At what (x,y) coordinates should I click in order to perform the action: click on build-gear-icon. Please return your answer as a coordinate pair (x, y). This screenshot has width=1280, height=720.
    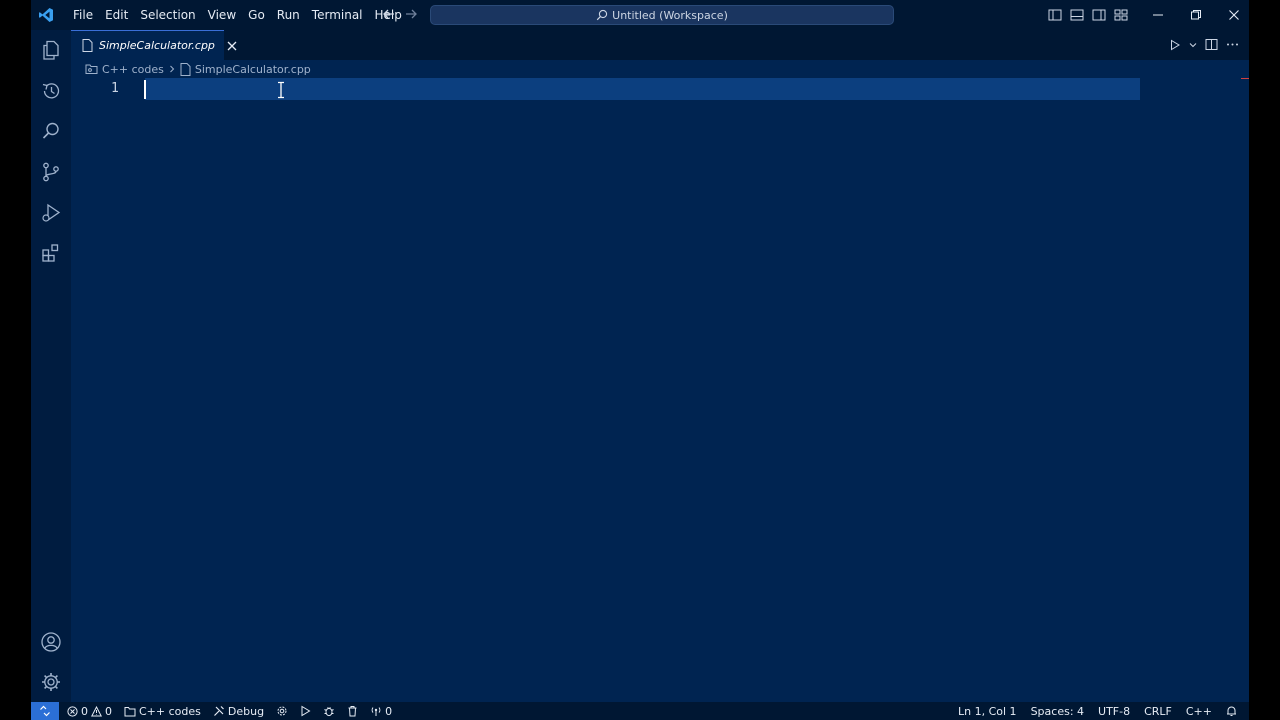
    Looking at the image, I should click on (282, 711).